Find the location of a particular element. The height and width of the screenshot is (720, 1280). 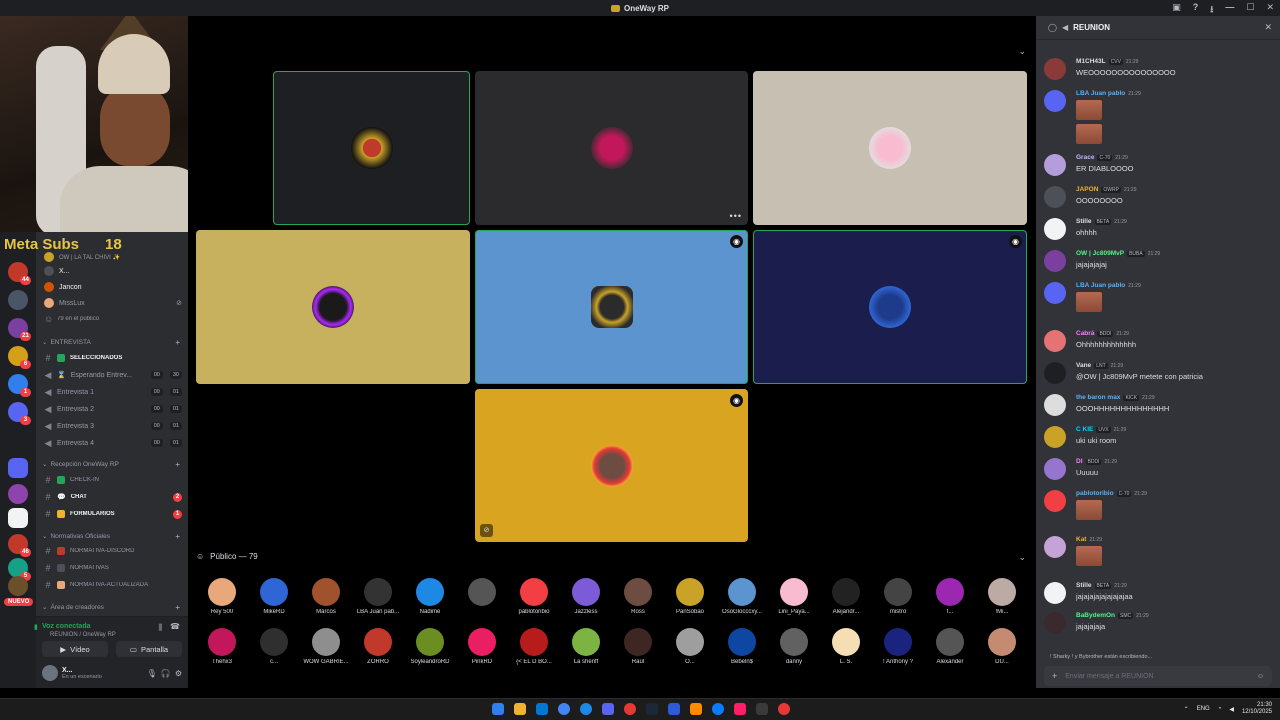

discord-icon is located at coordinates (608, 709).